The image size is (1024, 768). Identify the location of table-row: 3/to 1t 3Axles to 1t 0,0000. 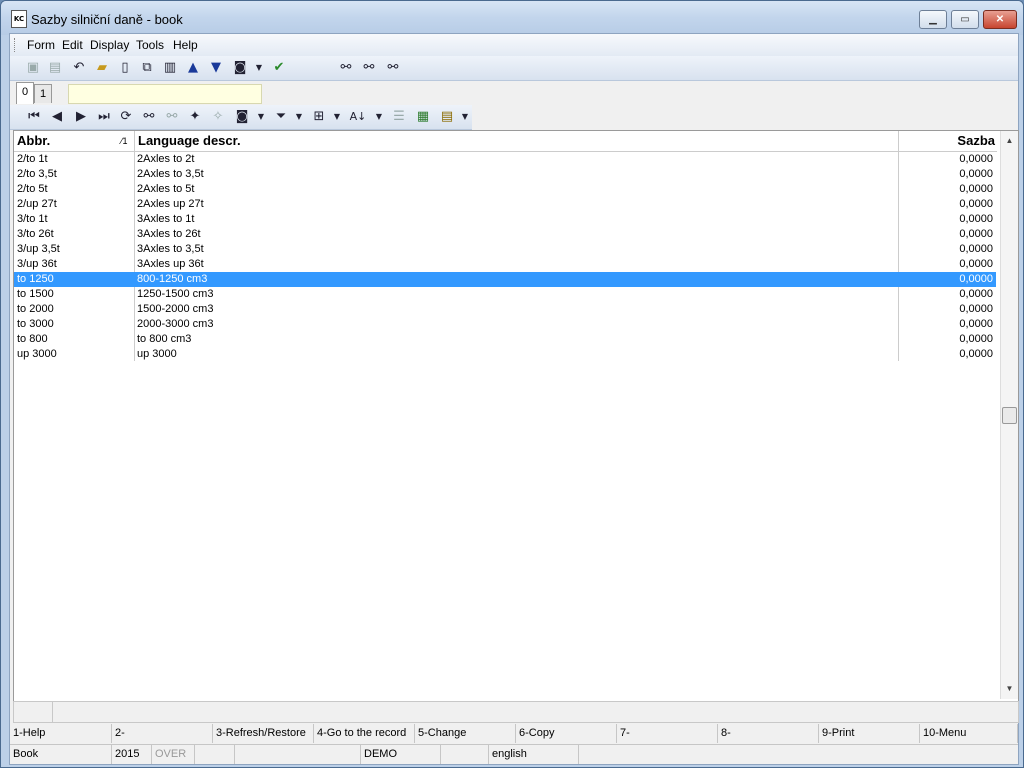
(505, 219).